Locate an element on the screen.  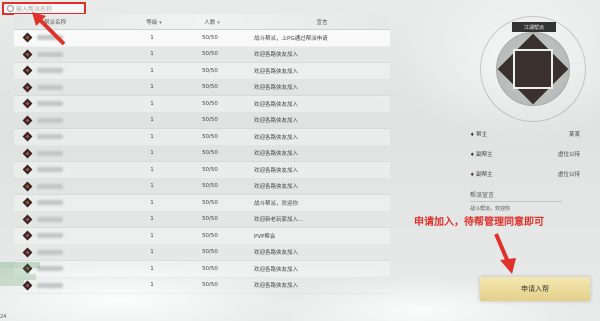
guild-officers: 帮主 某某 副帮主 虚位以待 副帮主 虚位以待 帮派宣言 战斗帮派，欢迎你 is located at coordinates (525, 171).